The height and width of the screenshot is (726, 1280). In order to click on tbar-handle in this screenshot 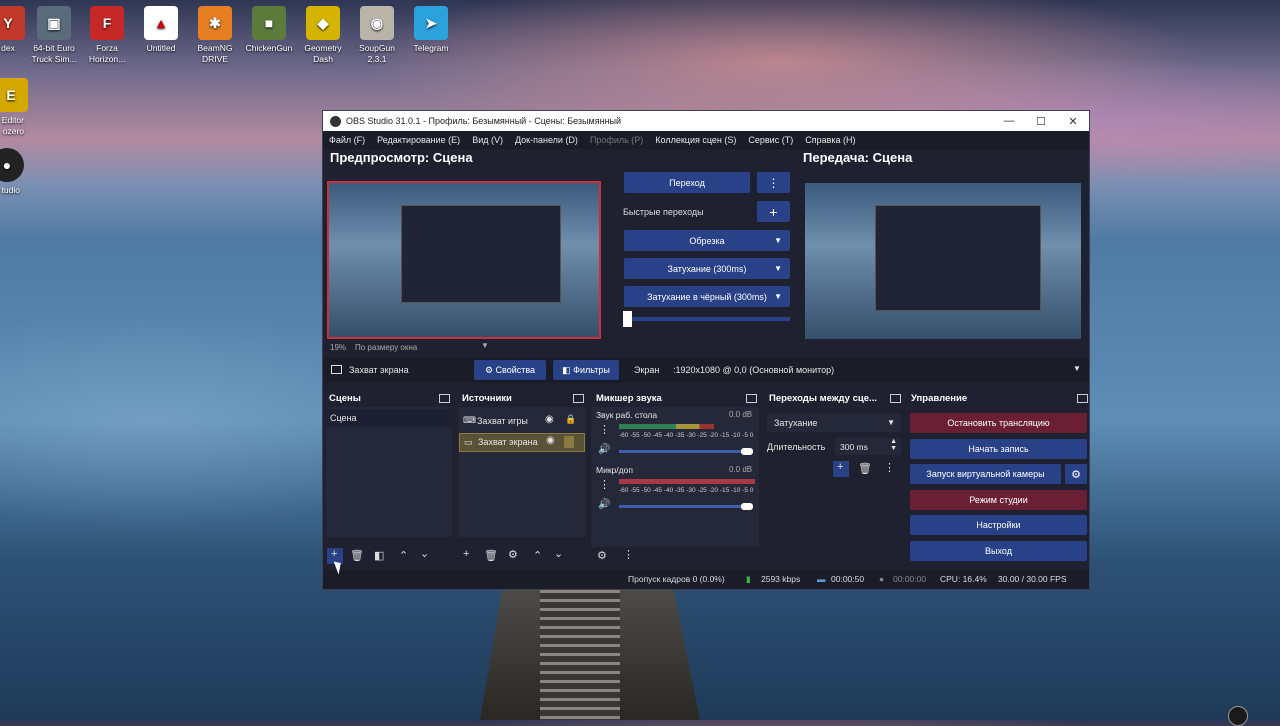, I will do `click(627, 319)`.